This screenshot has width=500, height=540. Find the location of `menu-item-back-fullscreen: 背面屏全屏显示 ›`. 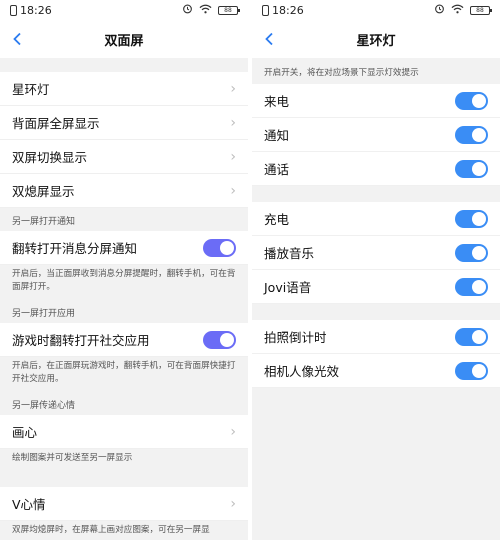

menu-item-back-fullscreen: 背面屏全屏显示 › is located at coordinates (124, 123).